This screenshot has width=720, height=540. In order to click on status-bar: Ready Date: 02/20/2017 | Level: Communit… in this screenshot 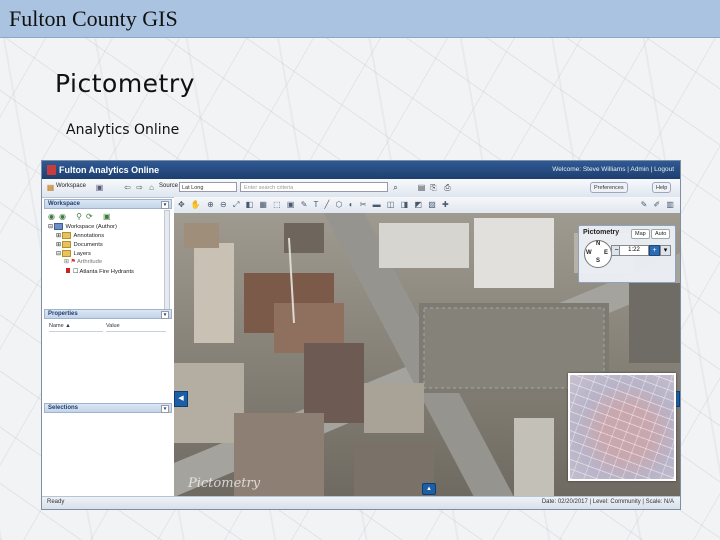, I will do `click(361, 502)`.